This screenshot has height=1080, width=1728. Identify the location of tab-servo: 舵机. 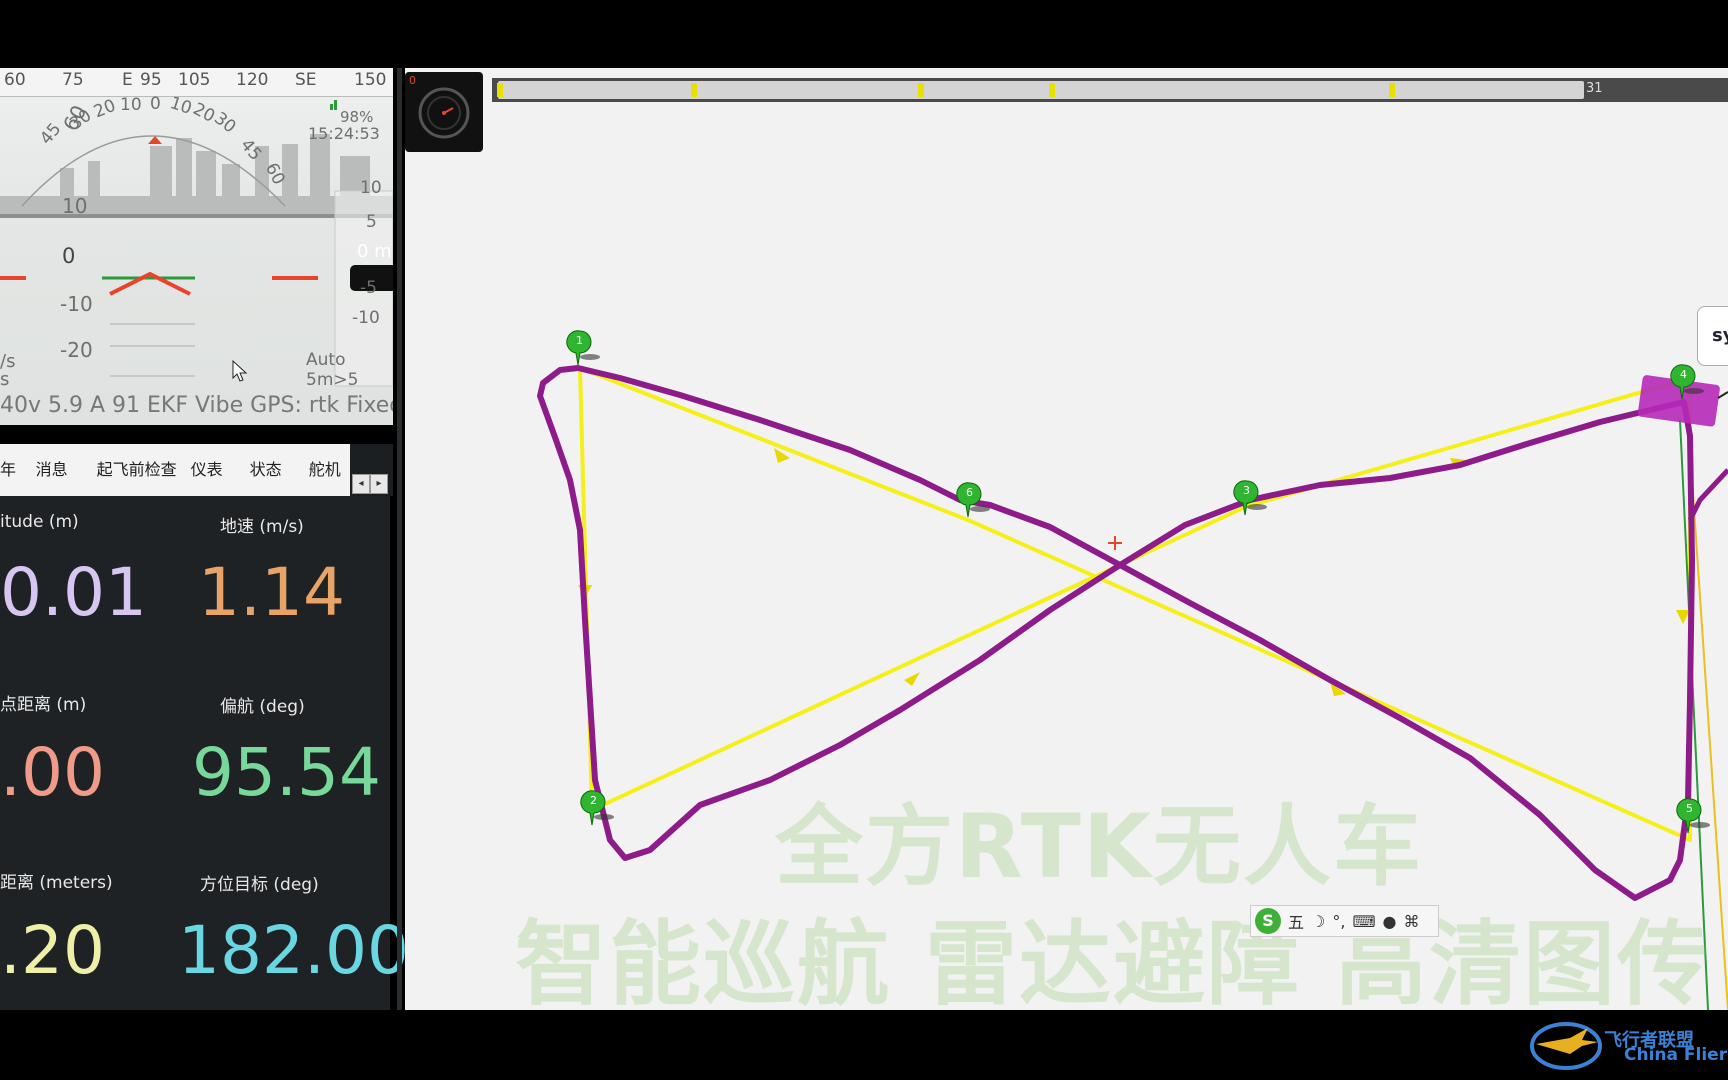
(325, 470).